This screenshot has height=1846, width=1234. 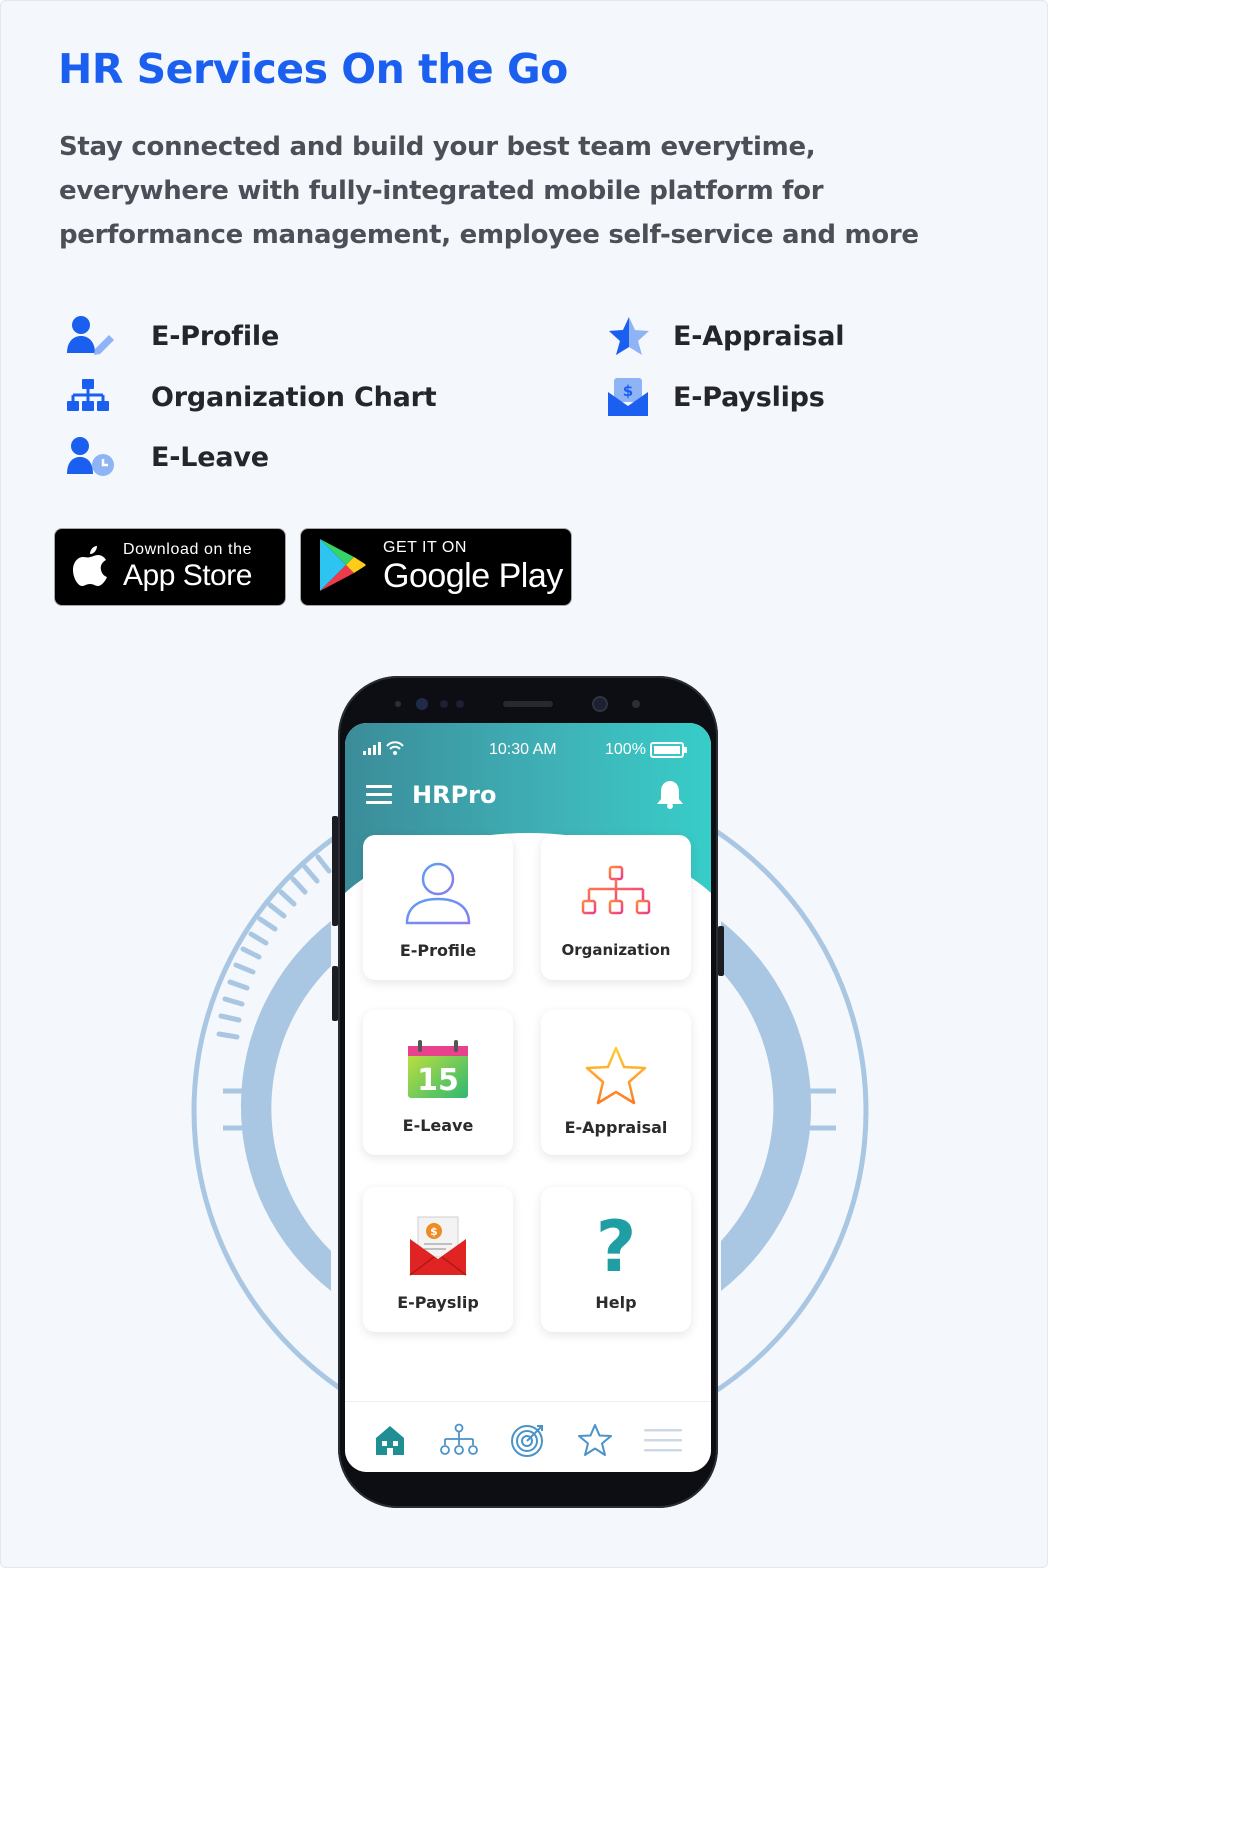 What do you see at coordinates (528, 1440) in the screenshot?
I see `target-icon` at bounding box center [528, 1440].